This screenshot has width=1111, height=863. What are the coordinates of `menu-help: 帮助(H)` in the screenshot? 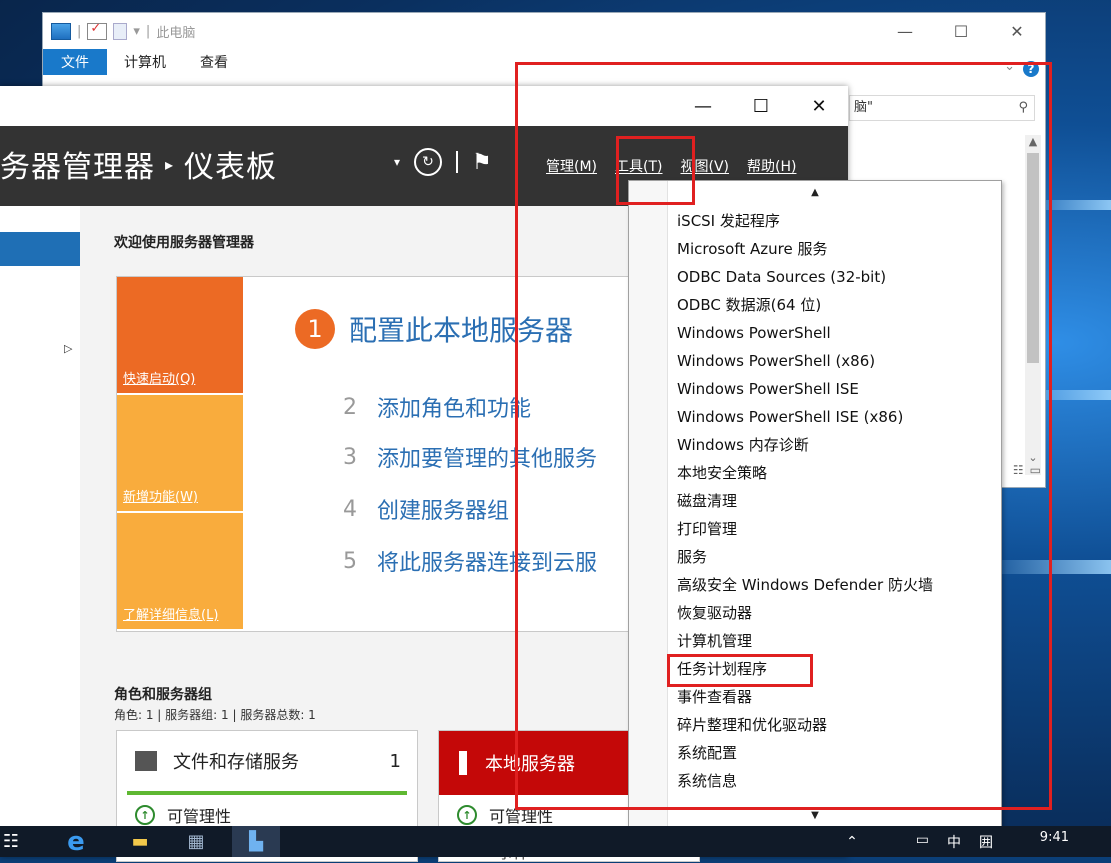 It's located at (771, 166).